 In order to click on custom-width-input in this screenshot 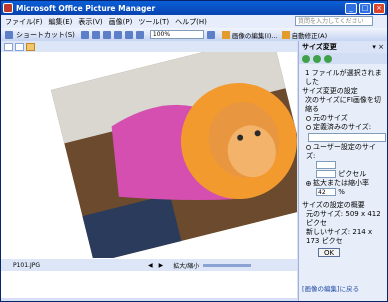, I will do `click(326, 165)`.